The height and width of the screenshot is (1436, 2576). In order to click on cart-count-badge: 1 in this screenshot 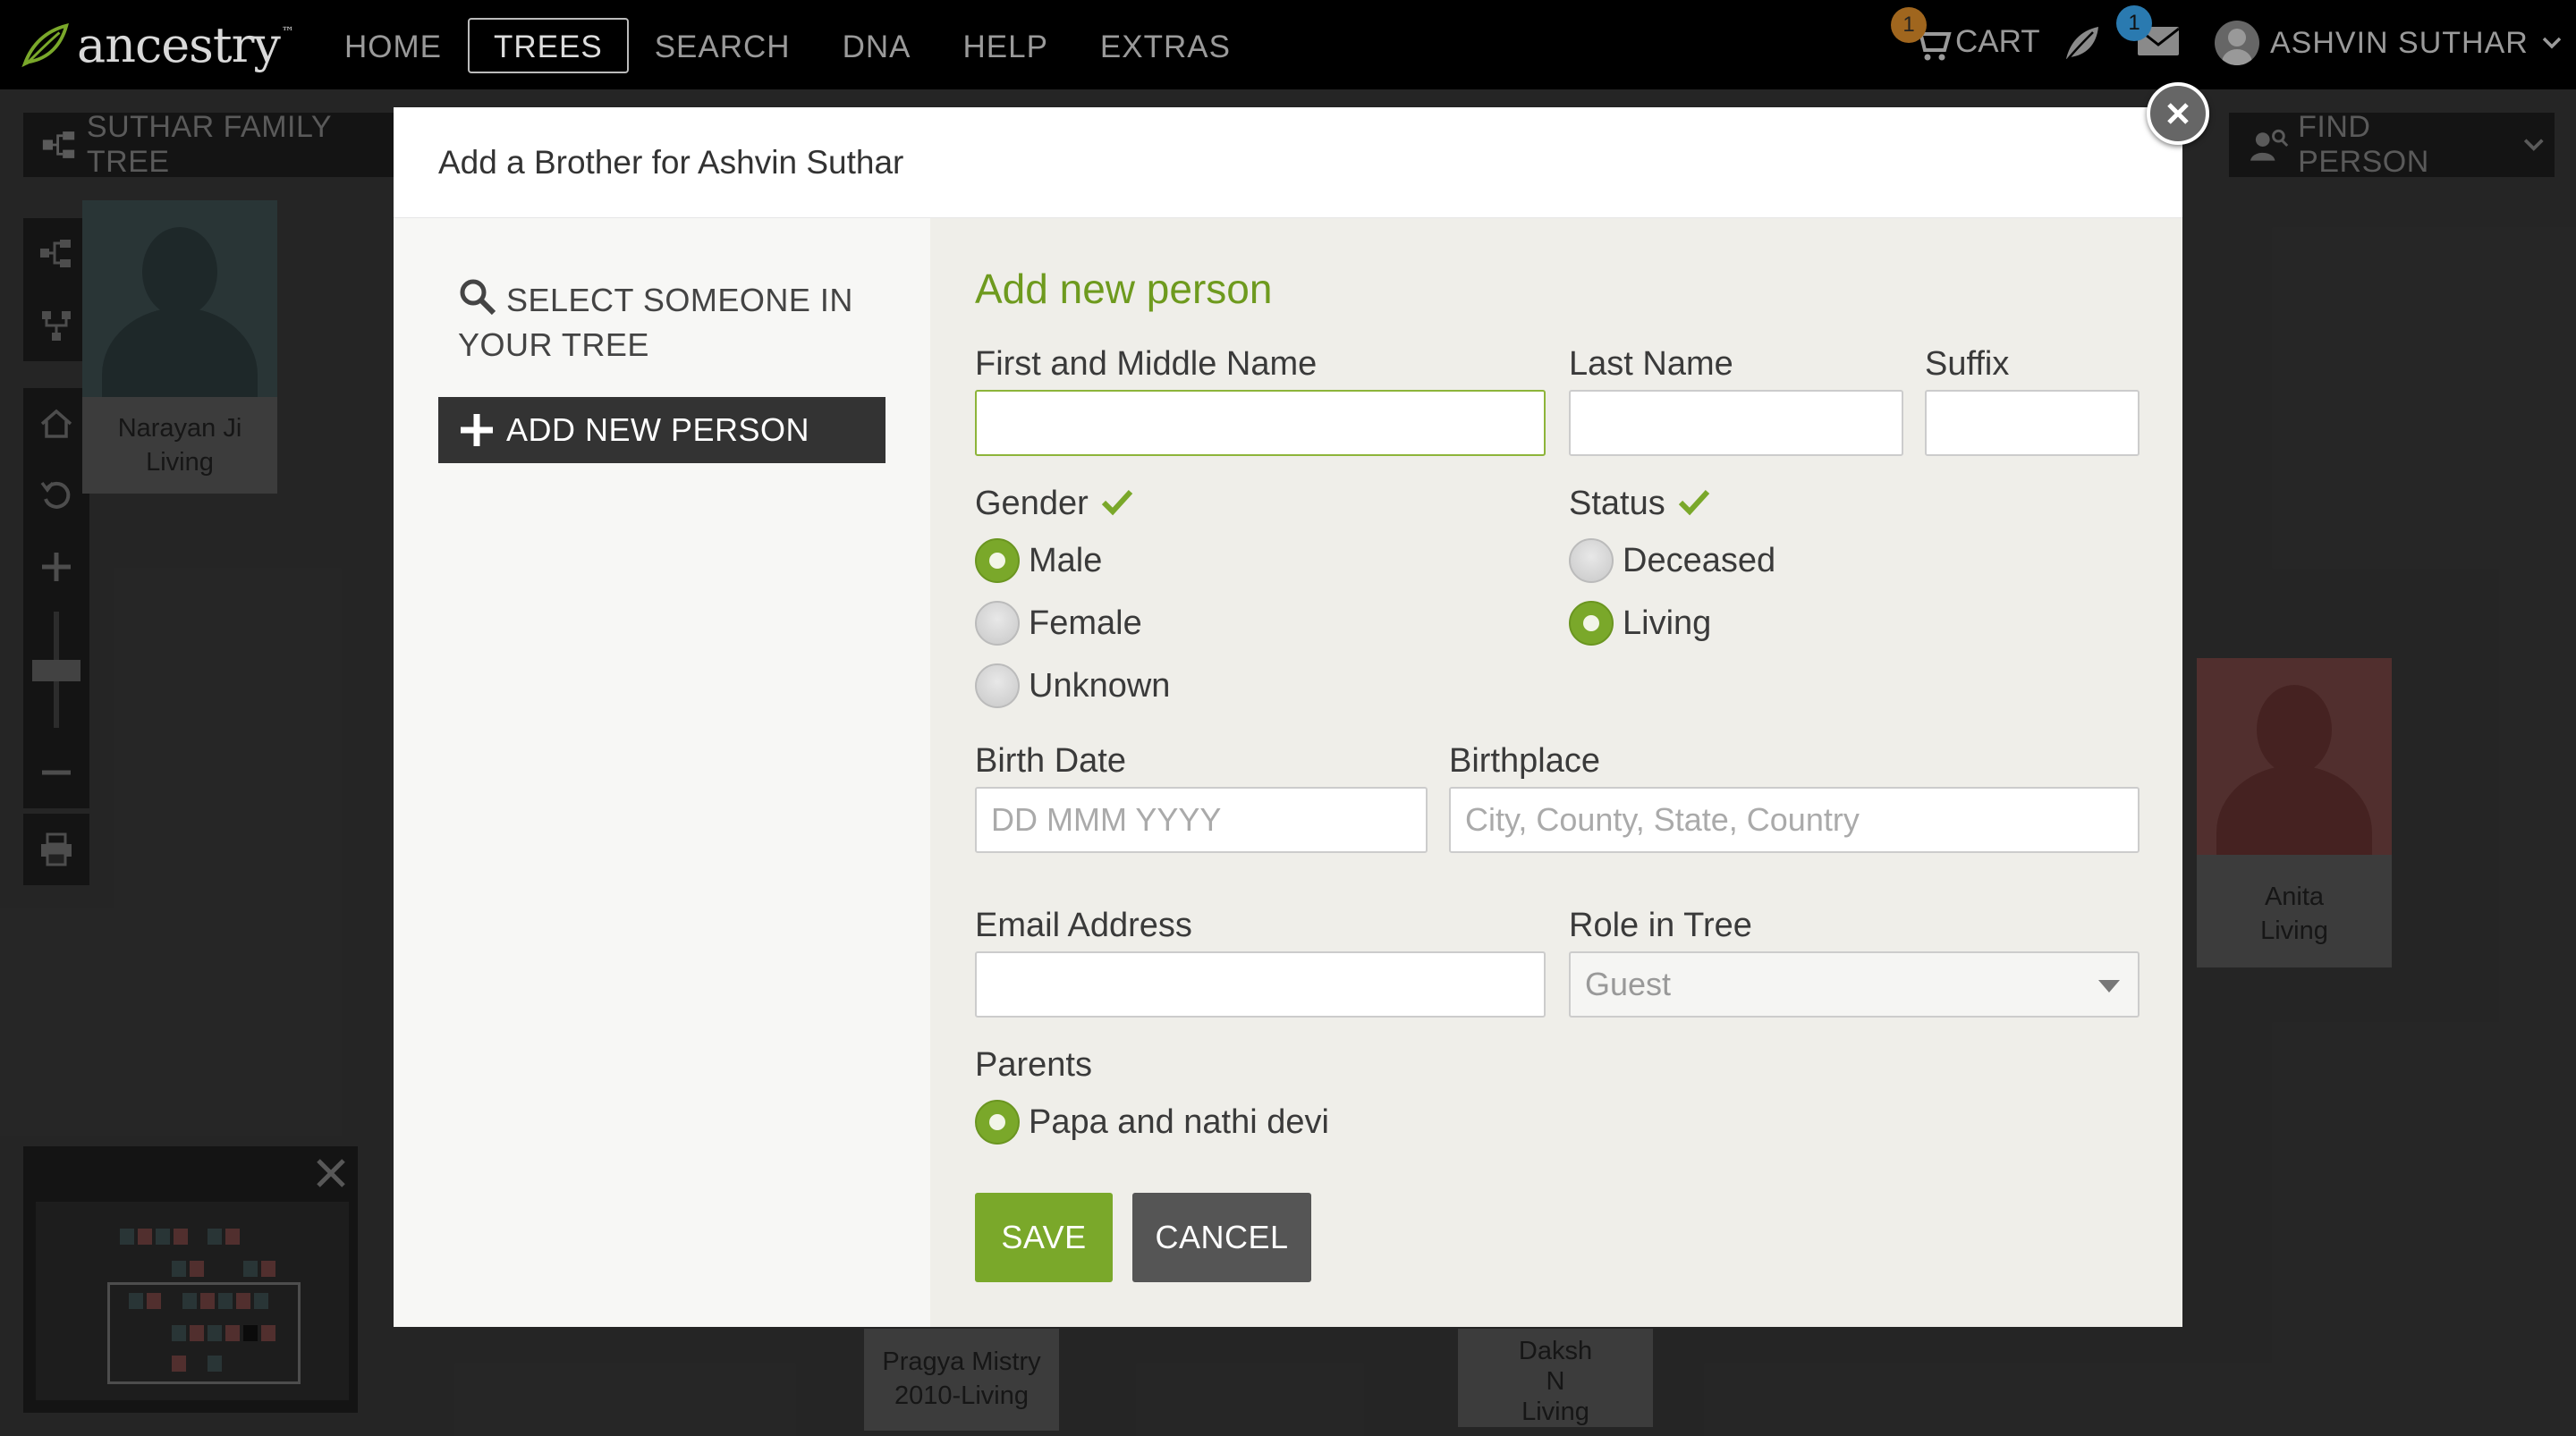, I will do `click(1909, 25)`.